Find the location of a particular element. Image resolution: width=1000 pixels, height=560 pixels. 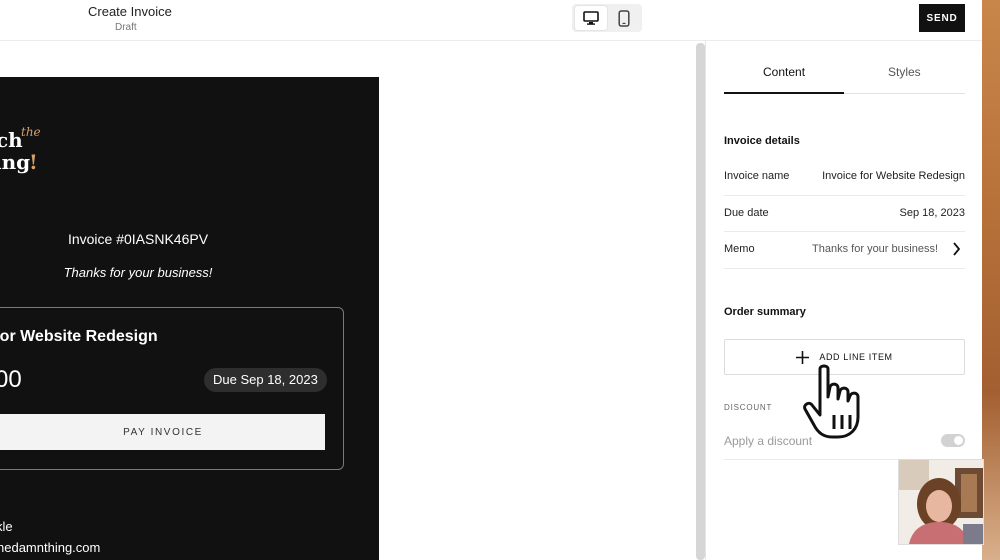

tab-content: Content is located at coordinates (784, 72).